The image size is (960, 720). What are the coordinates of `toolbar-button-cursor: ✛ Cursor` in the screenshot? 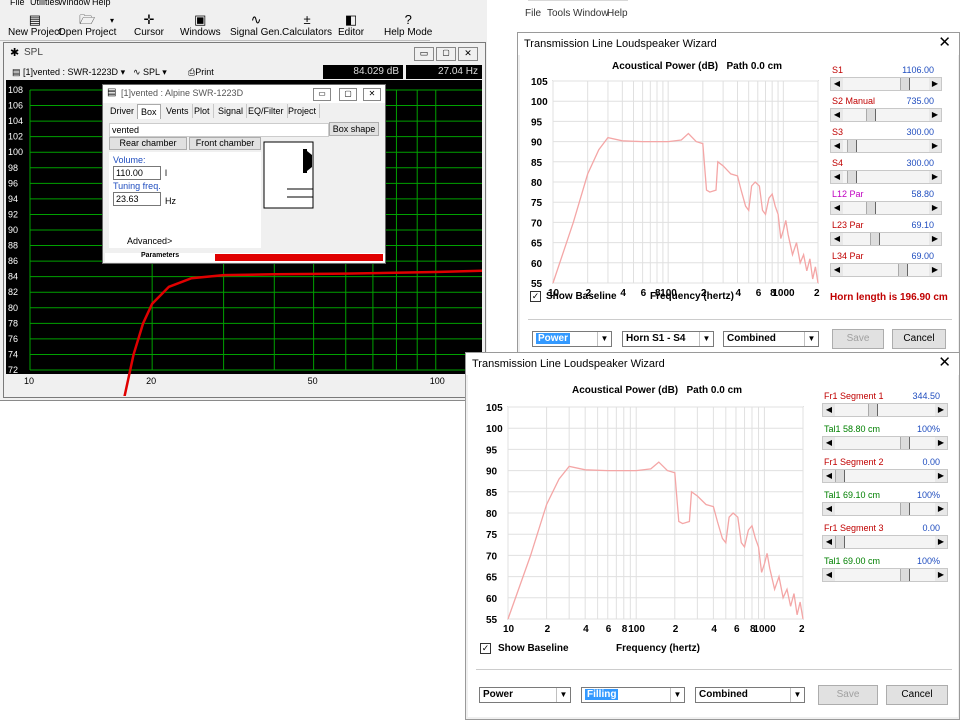 It's located at (149, 25).